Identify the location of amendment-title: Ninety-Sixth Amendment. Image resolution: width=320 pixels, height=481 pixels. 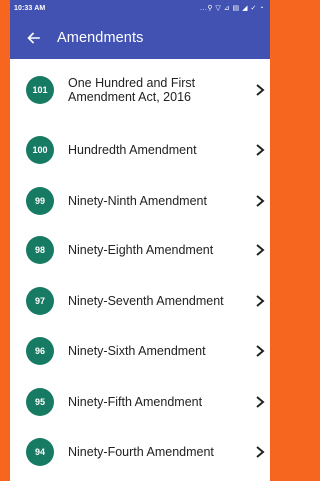
(137, 351).